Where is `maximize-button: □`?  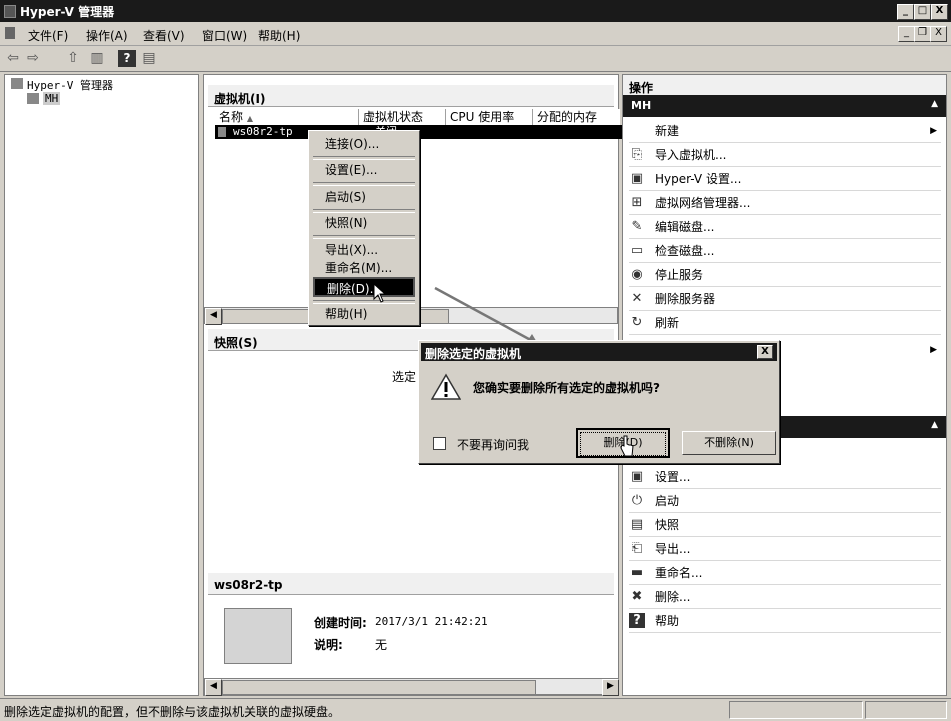
maximize-button: □ is located at coordinates (922, 12).